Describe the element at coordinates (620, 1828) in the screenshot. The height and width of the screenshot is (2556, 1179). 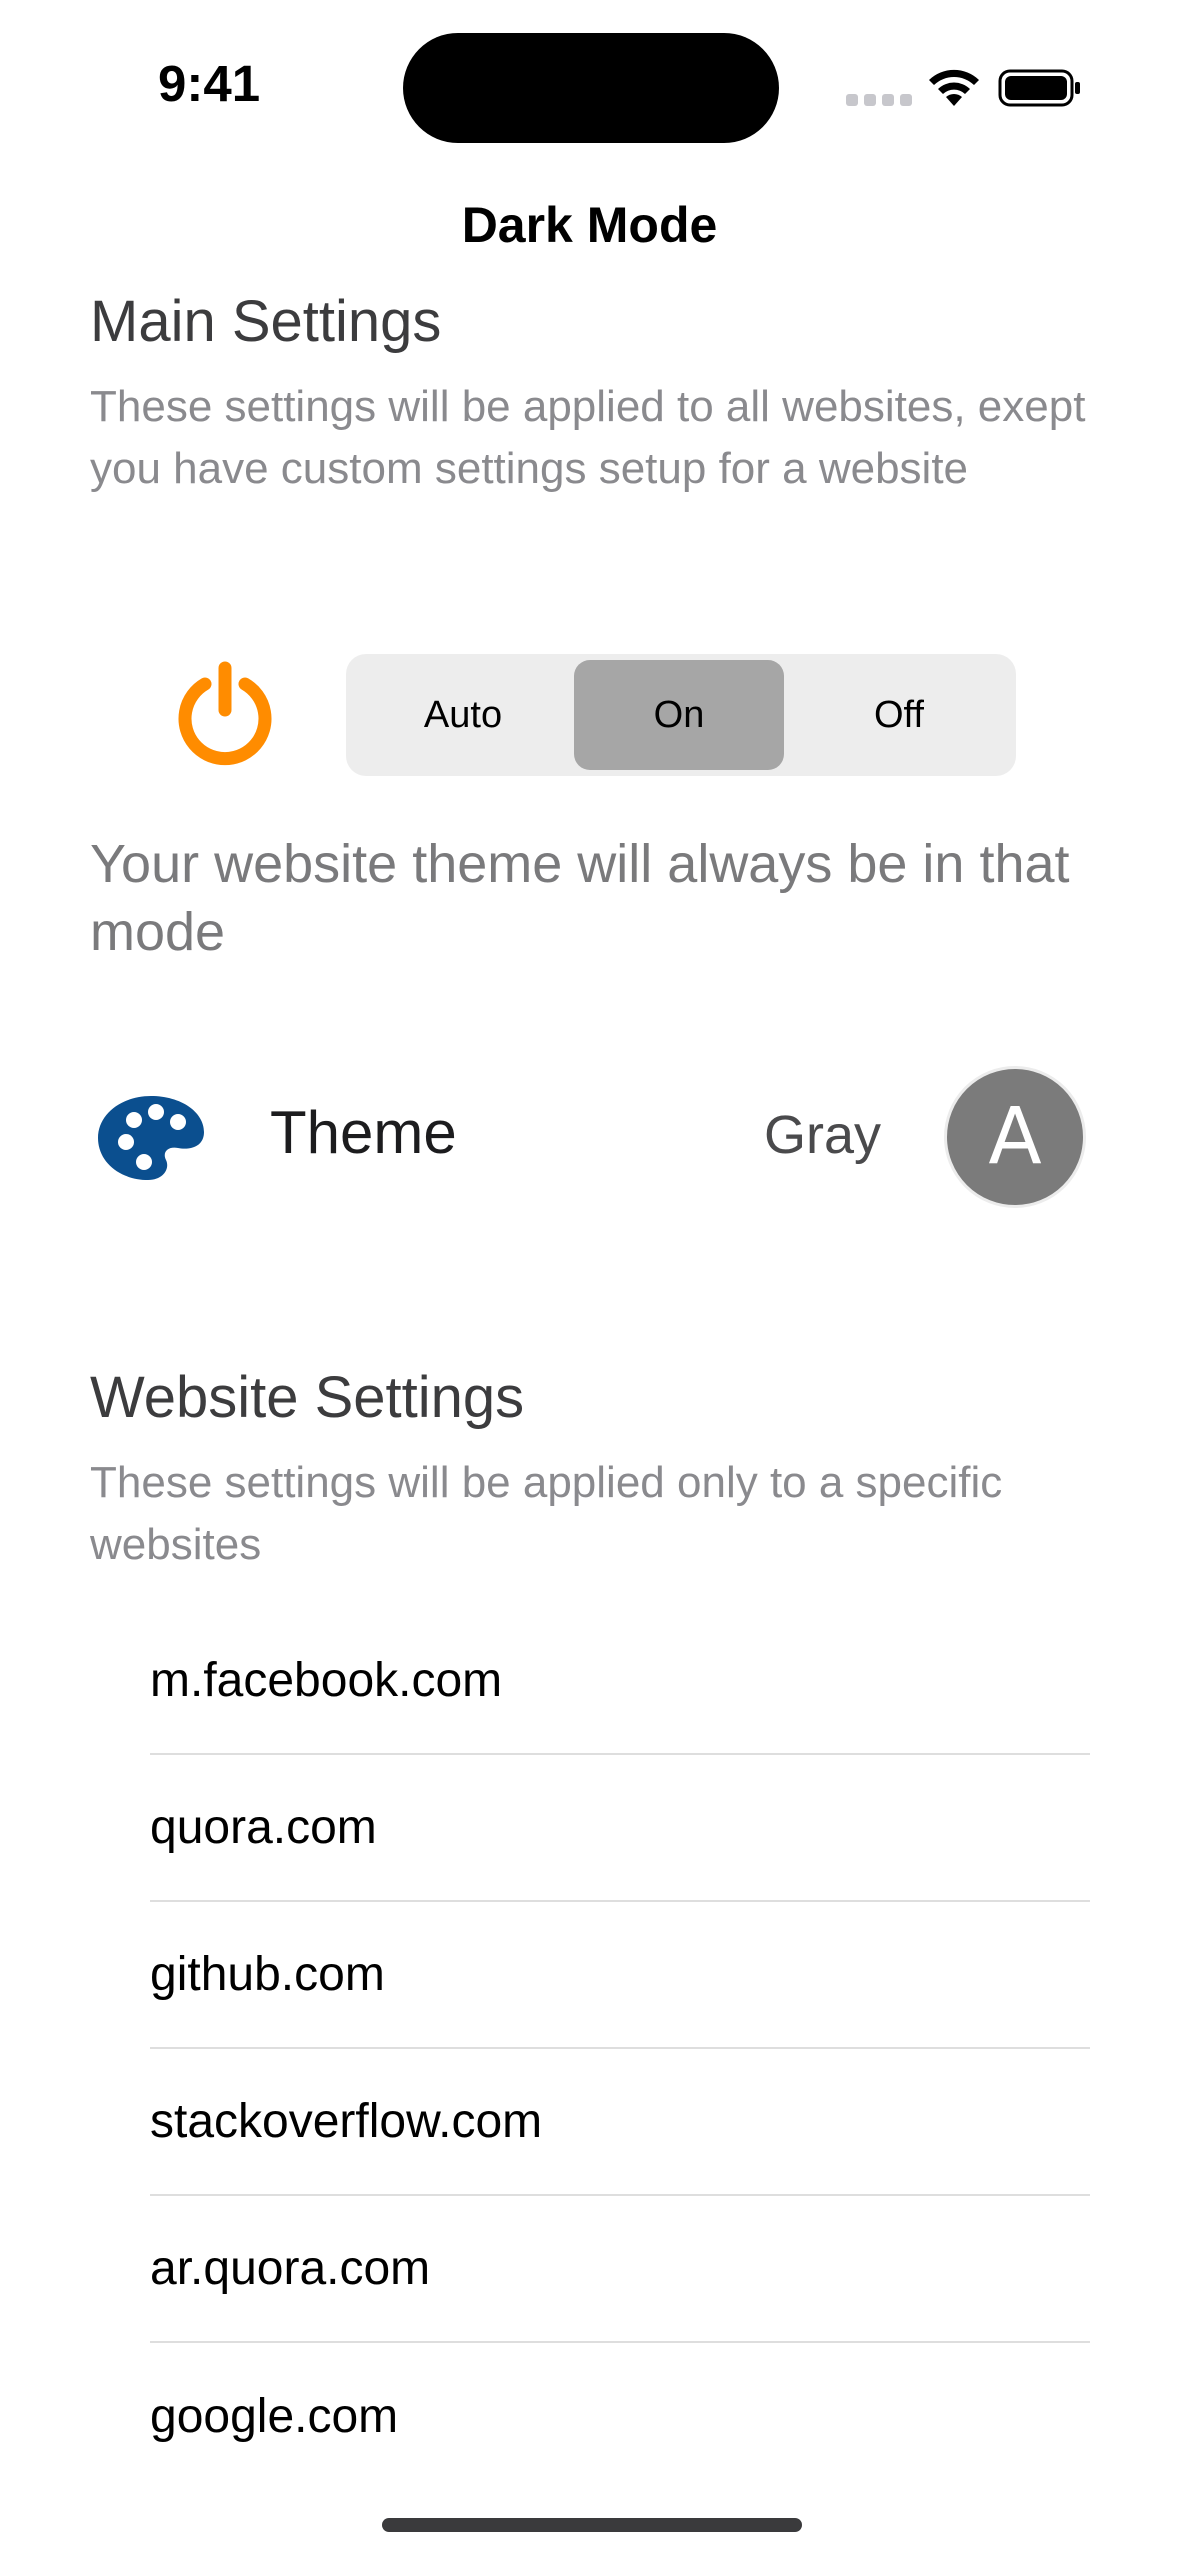
I see `website-item: quora.com` at that location.